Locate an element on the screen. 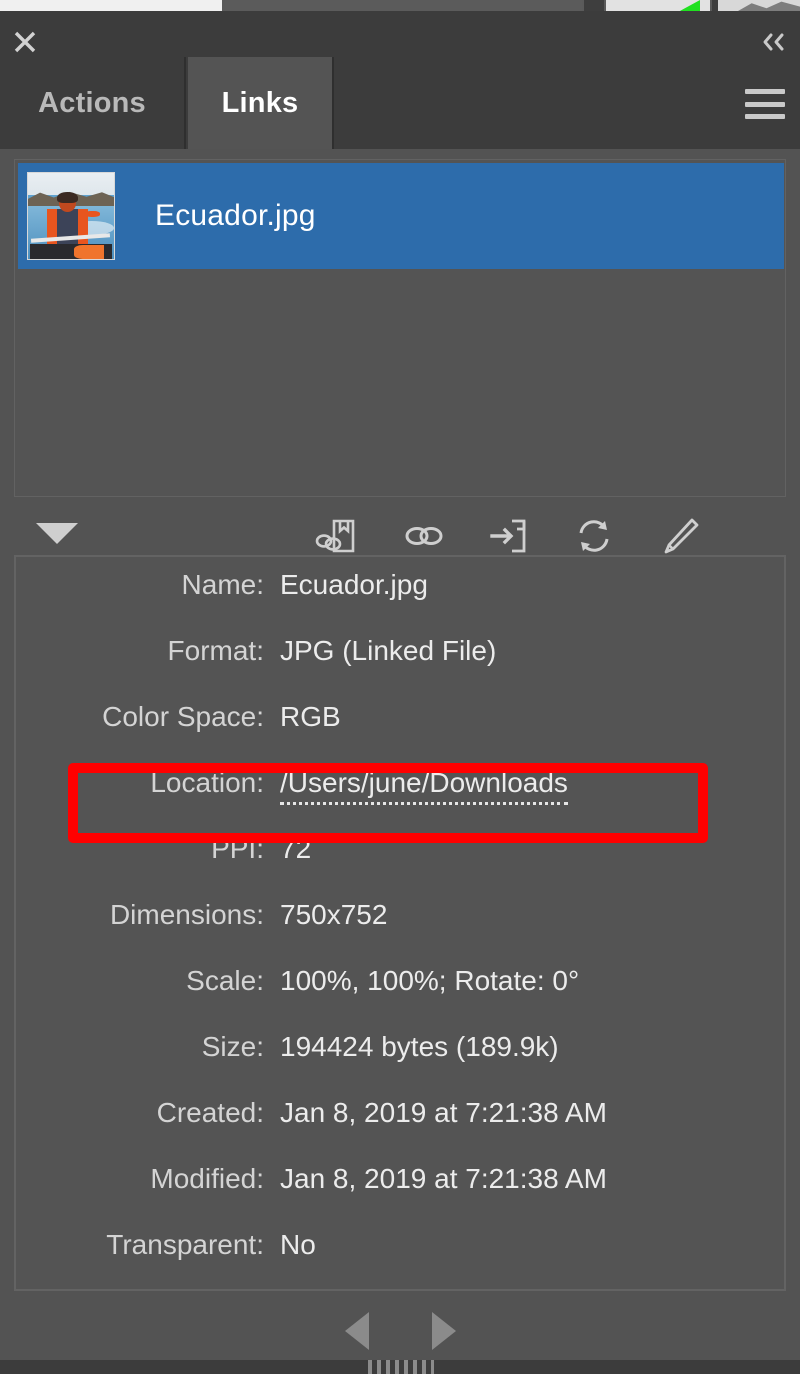 Image resolution: width=800 pixels, height=1374 pixels. bg-segment-middle is located at coordinates (403, 5).